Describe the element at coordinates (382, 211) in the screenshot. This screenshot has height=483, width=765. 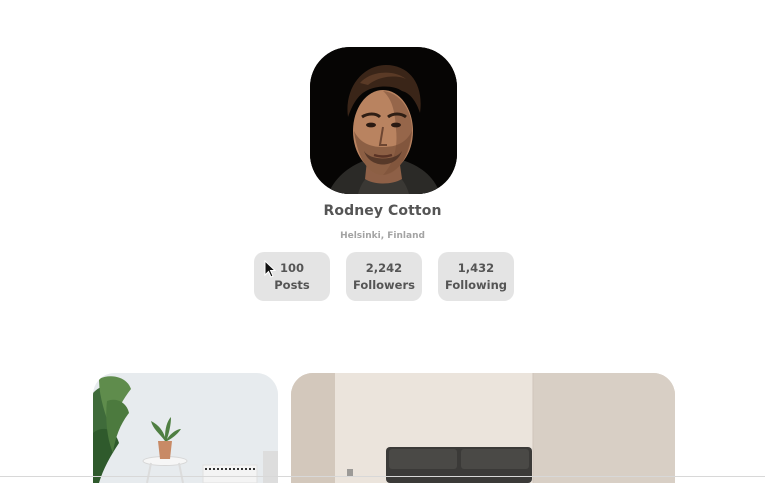
I see `profile-name: Rodney Cotton` at that location.